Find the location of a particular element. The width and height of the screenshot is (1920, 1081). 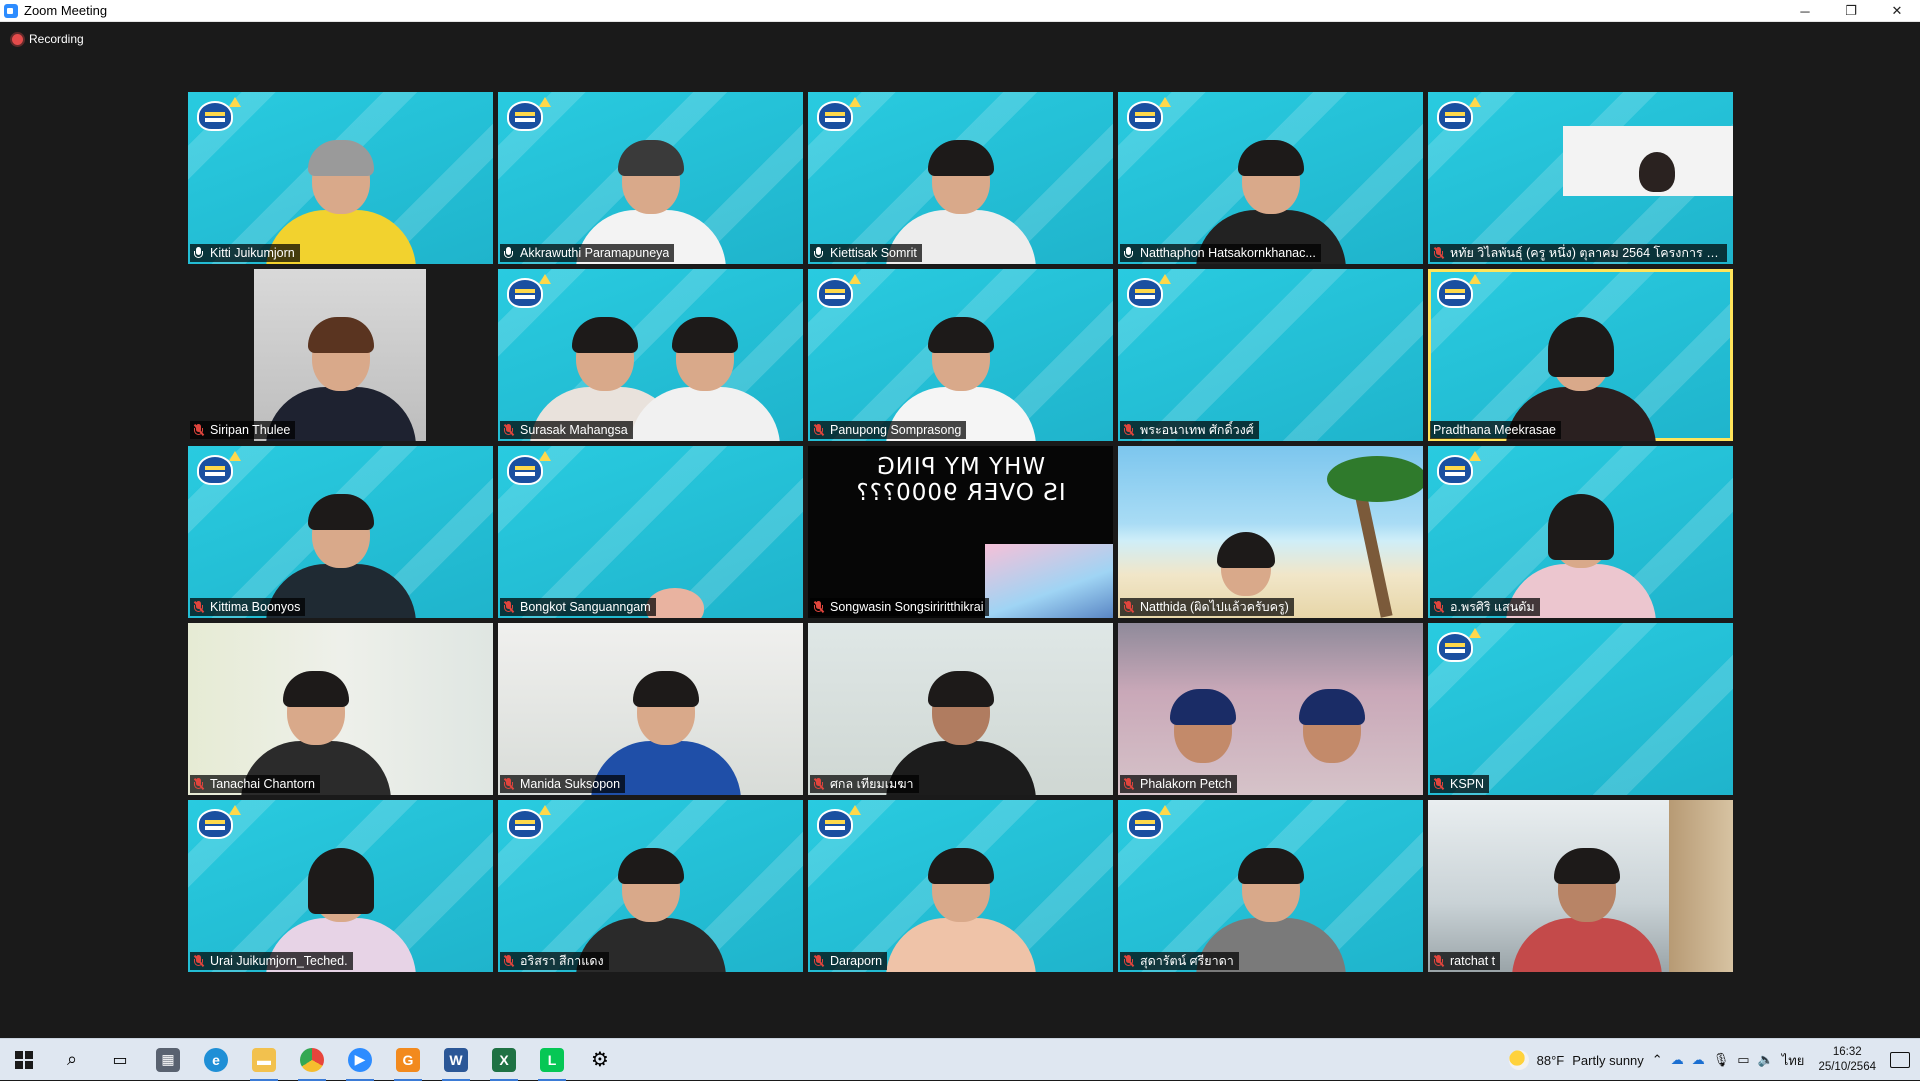

weather-description: Partly sunny is located at coordinates (1608, 1060).